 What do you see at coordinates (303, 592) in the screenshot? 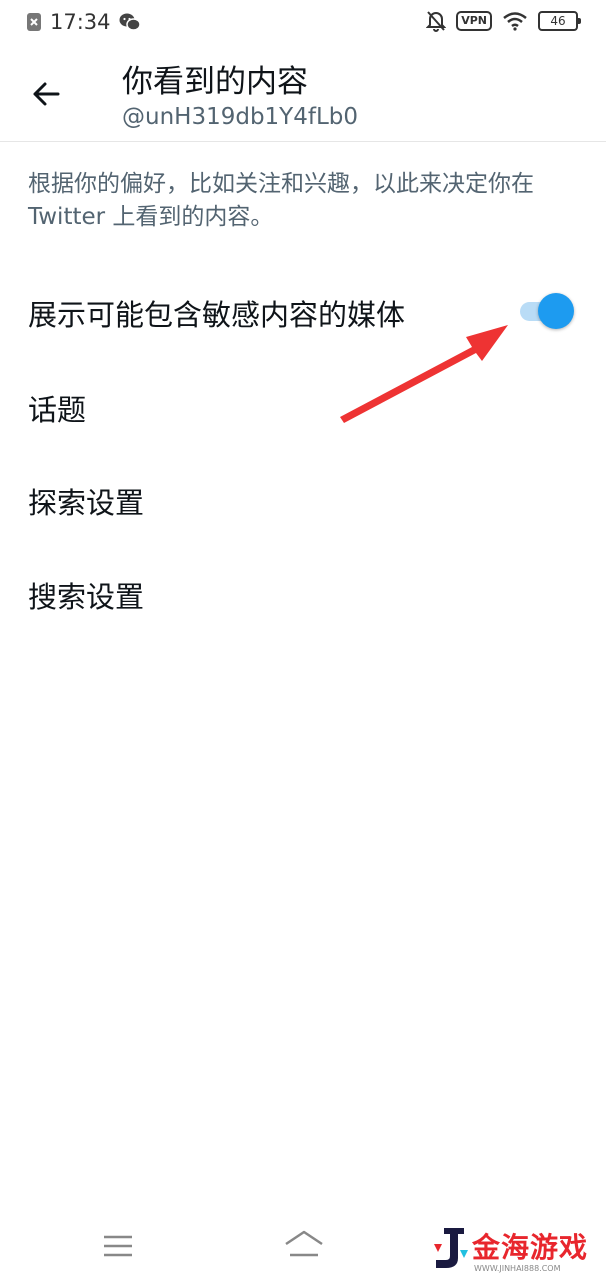
I see `search-settings-item: 搜索设置` at bounding box center [303, 592].